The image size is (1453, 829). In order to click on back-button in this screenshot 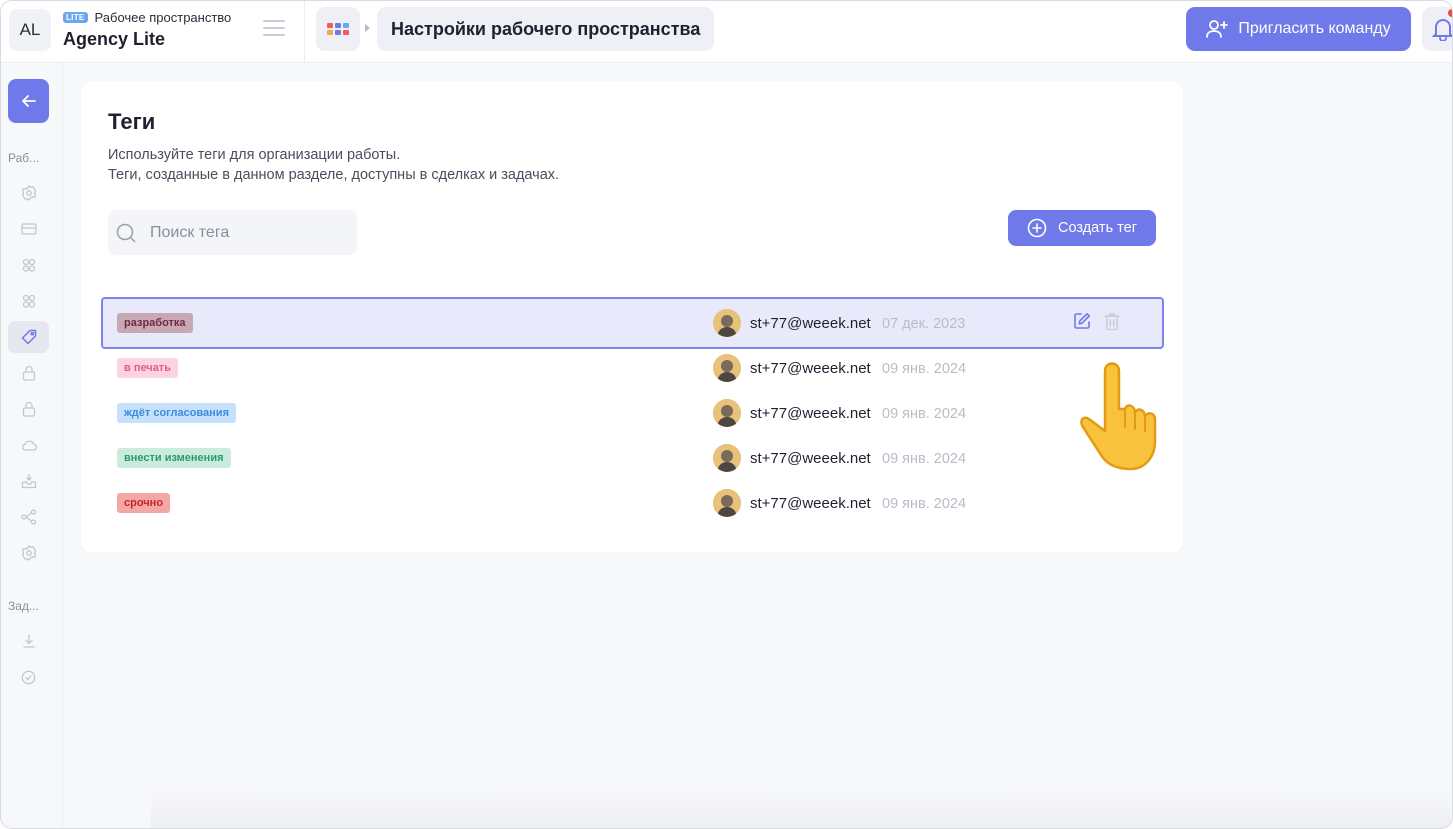, I will do `click(28, 101)`.